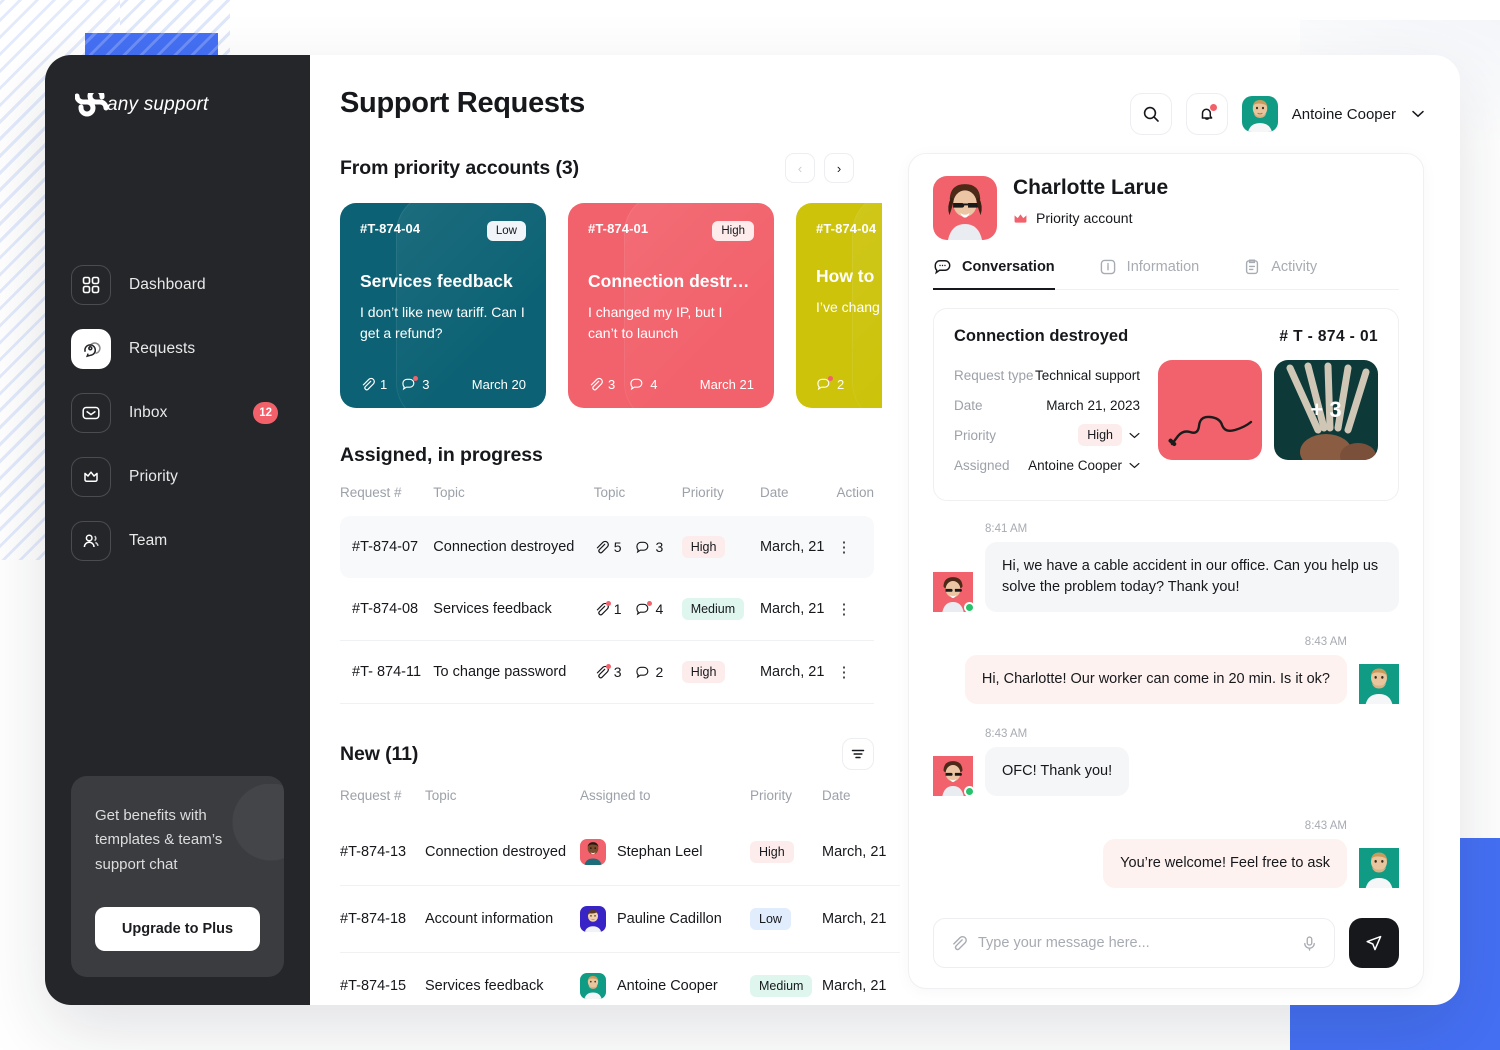  What do you see at coordinates (607, 754) in the screenshot?
I see `new-section-header: New (11)` at bounding box center [607, 754].